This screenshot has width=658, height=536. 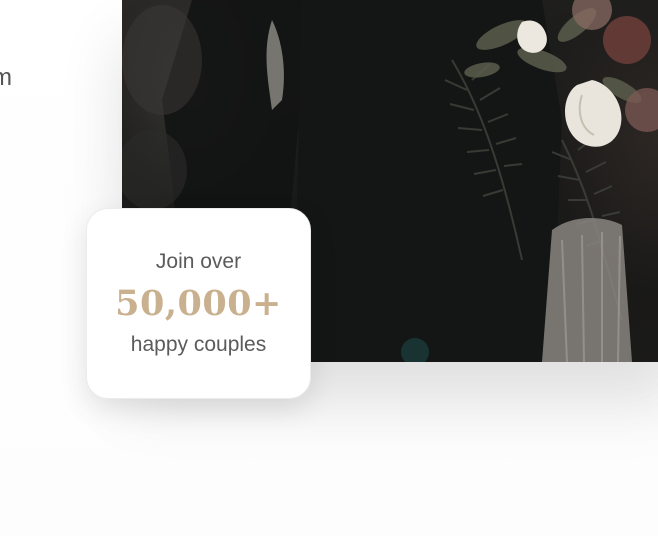 I want to click on stats-prefix: Join over, so click(x=198, y=261).